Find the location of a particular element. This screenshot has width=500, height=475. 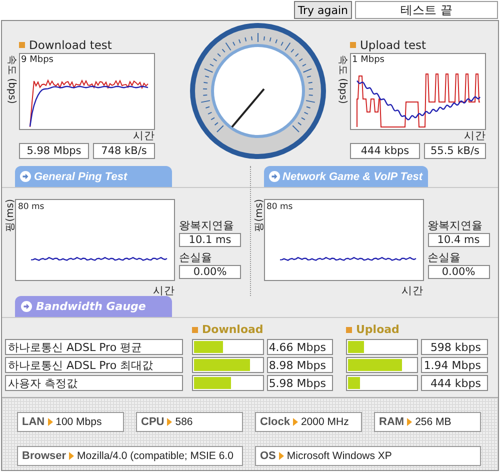

speed-value: 1.94 Mbps is located at coordinates (454, 365).